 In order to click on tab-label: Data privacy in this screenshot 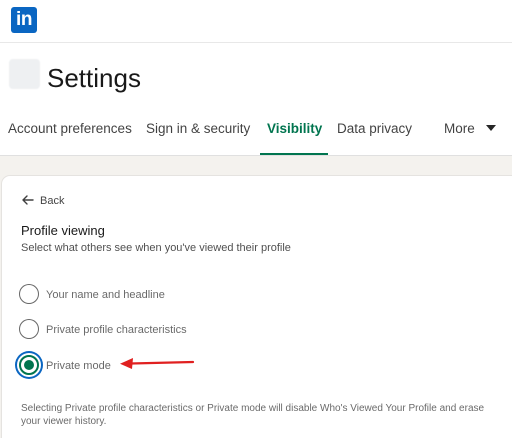, I will do `click(375, 128)`.